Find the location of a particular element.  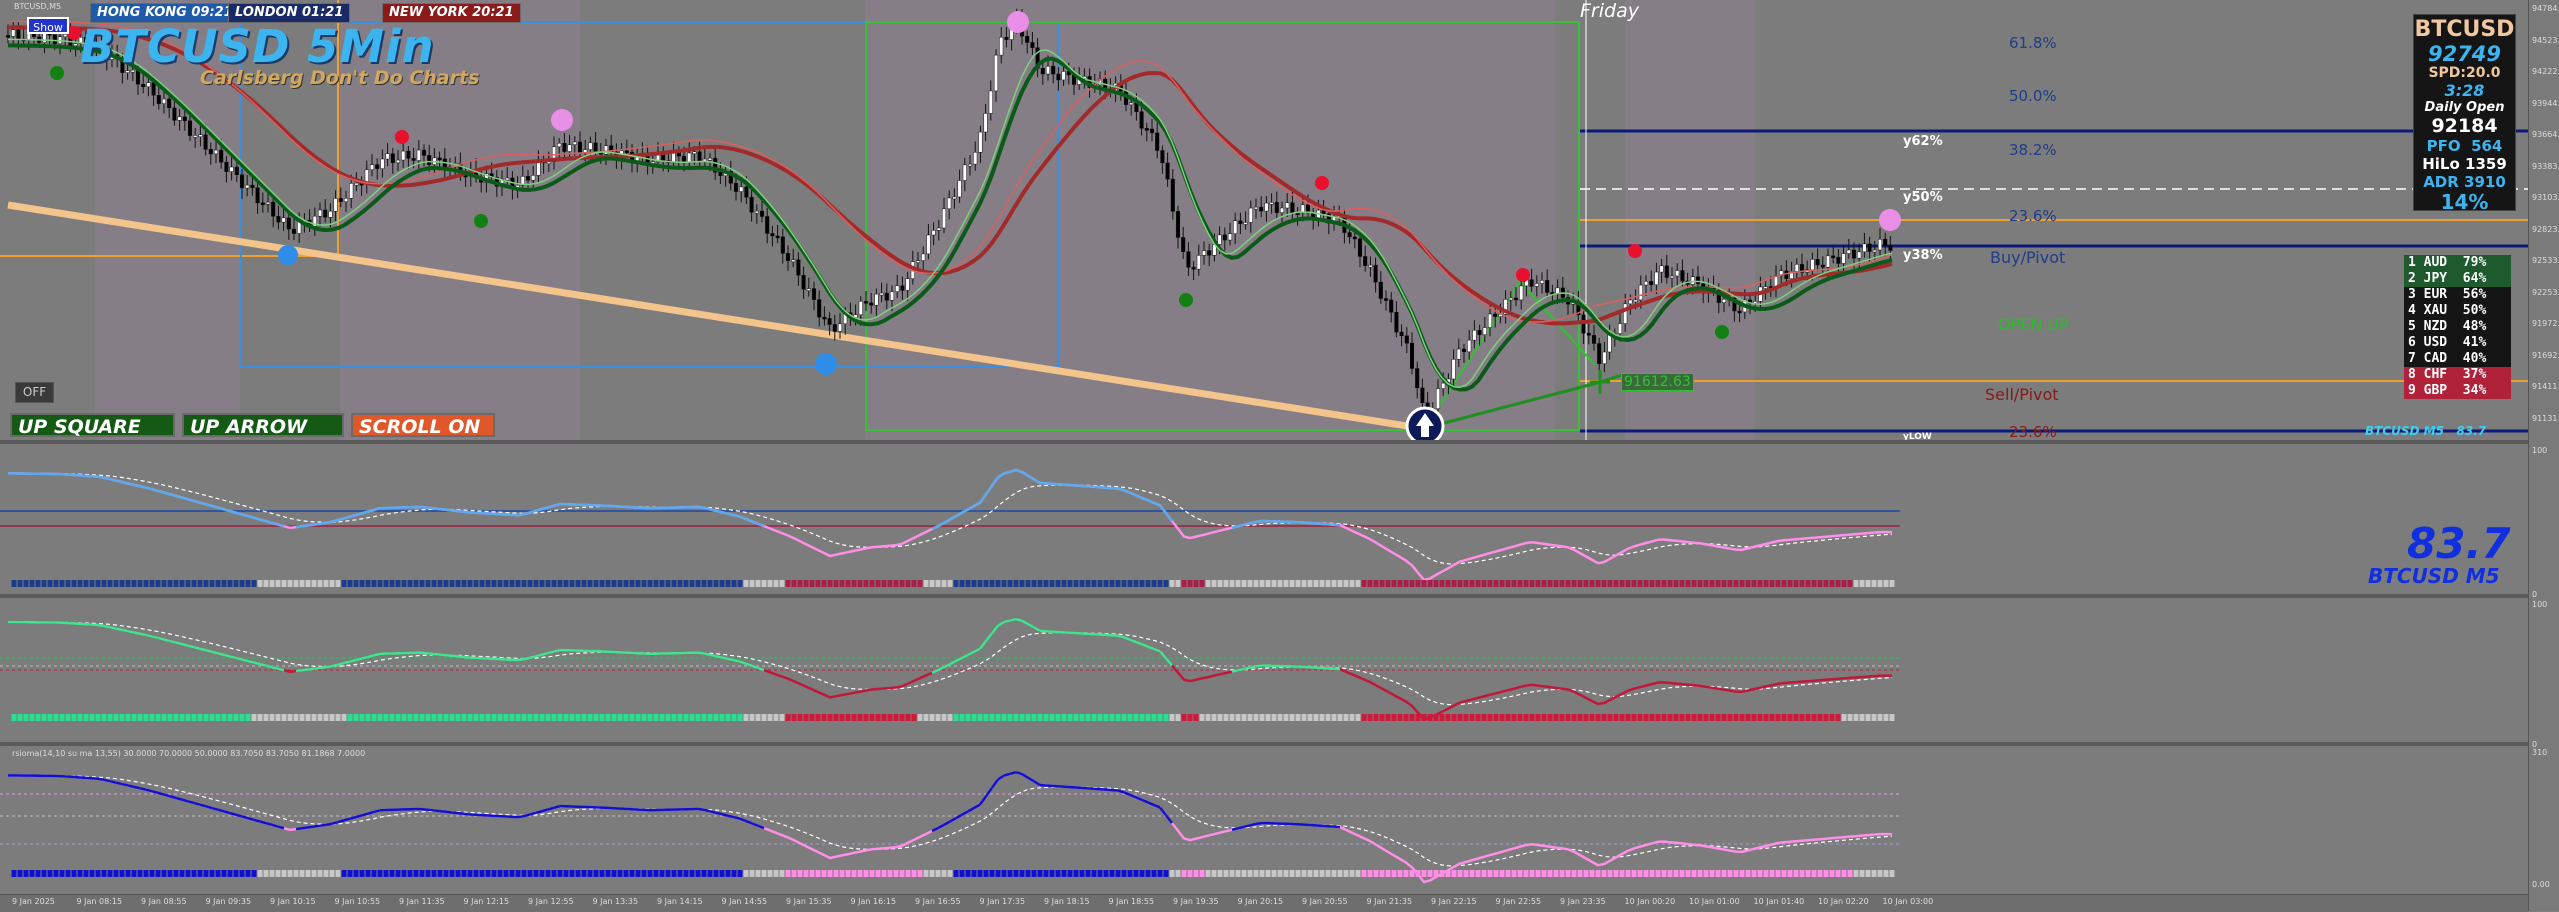

up-arrow-button: UP ARROW is located at coordinates (263, 425).